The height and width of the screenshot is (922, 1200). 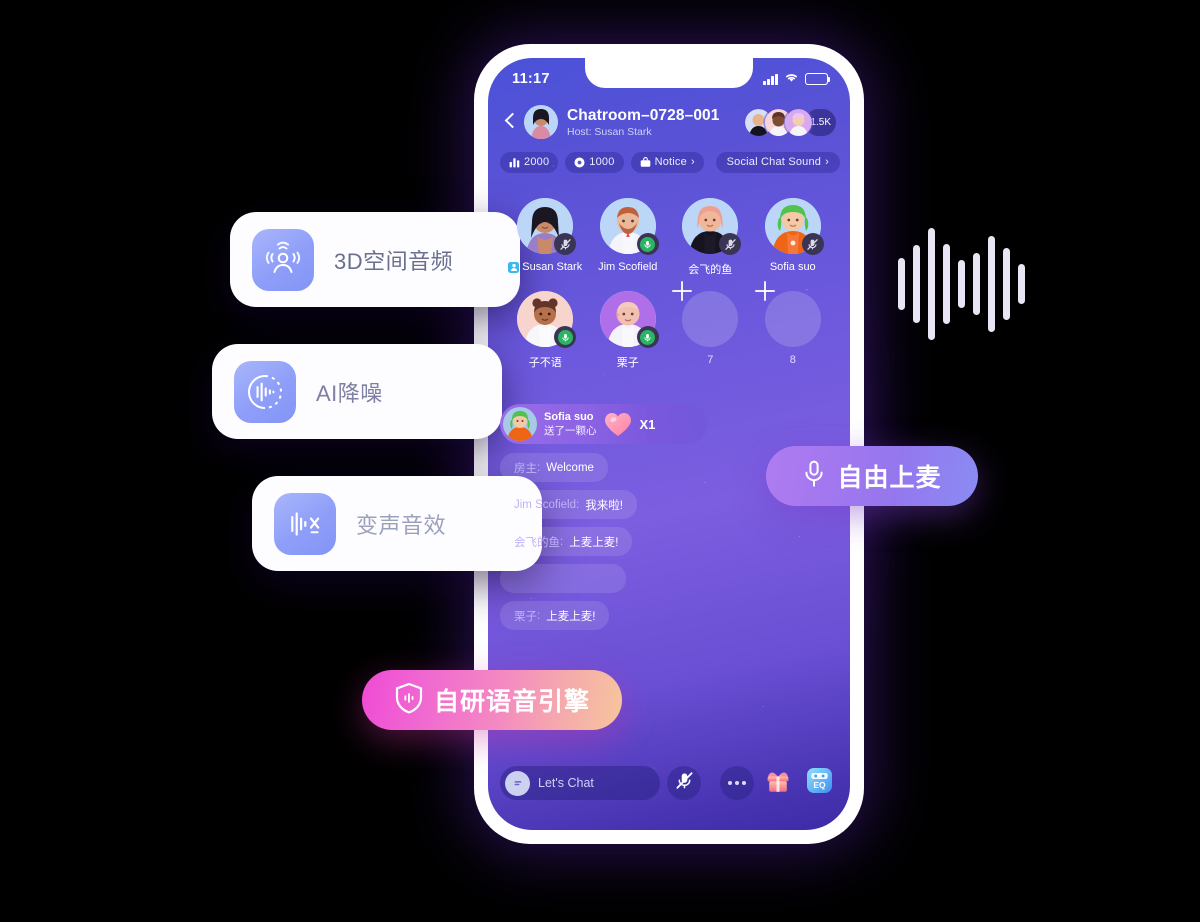 I want to click on seat-3-name: 会飞的鱼, so click(x=710, y=270).